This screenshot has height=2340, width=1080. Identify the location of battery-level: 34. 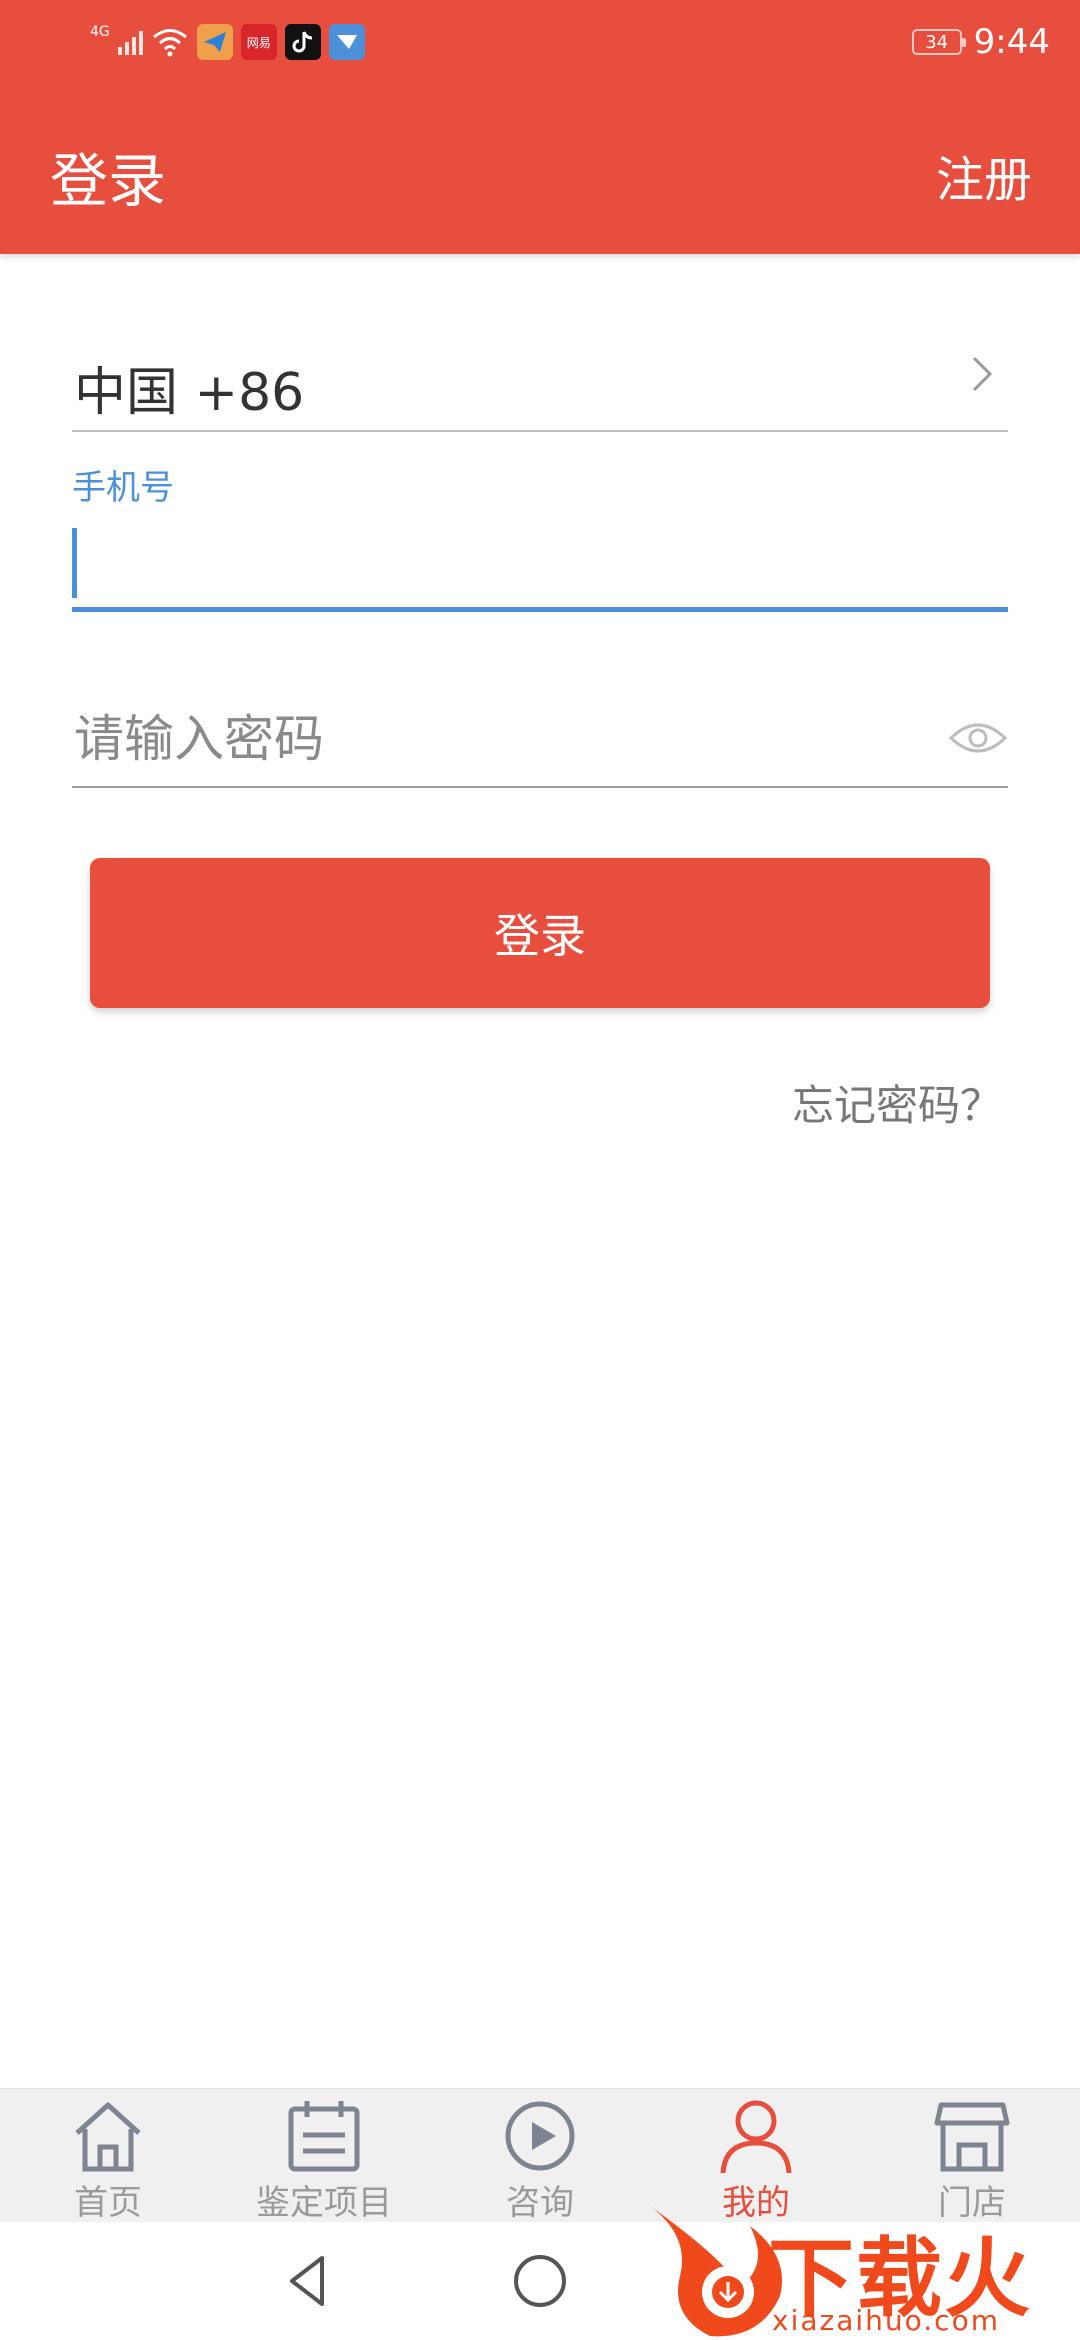
(937, 42).